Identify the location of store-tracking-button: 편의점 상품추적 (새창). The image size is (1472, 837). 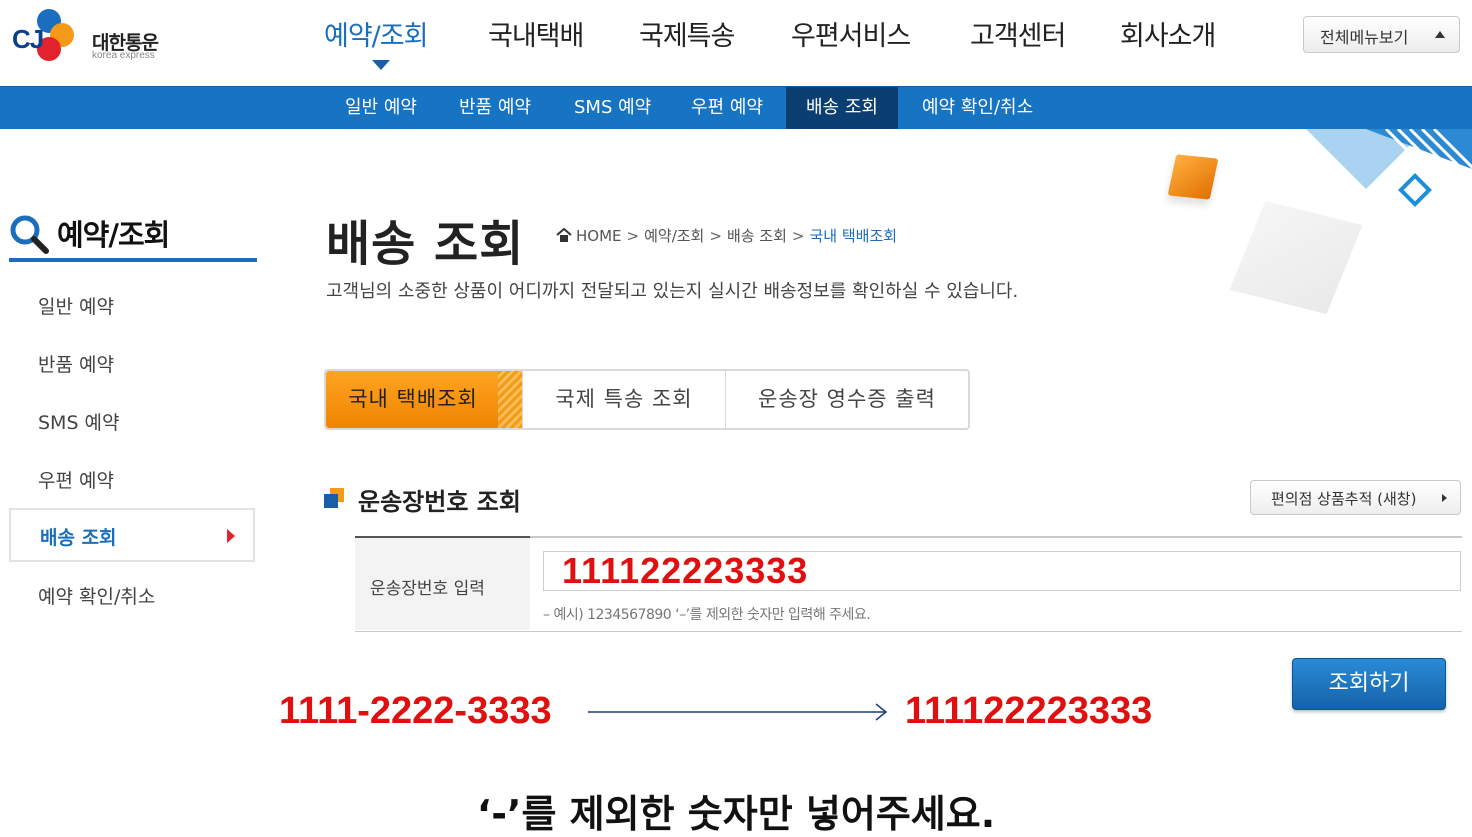
(1355, 497).